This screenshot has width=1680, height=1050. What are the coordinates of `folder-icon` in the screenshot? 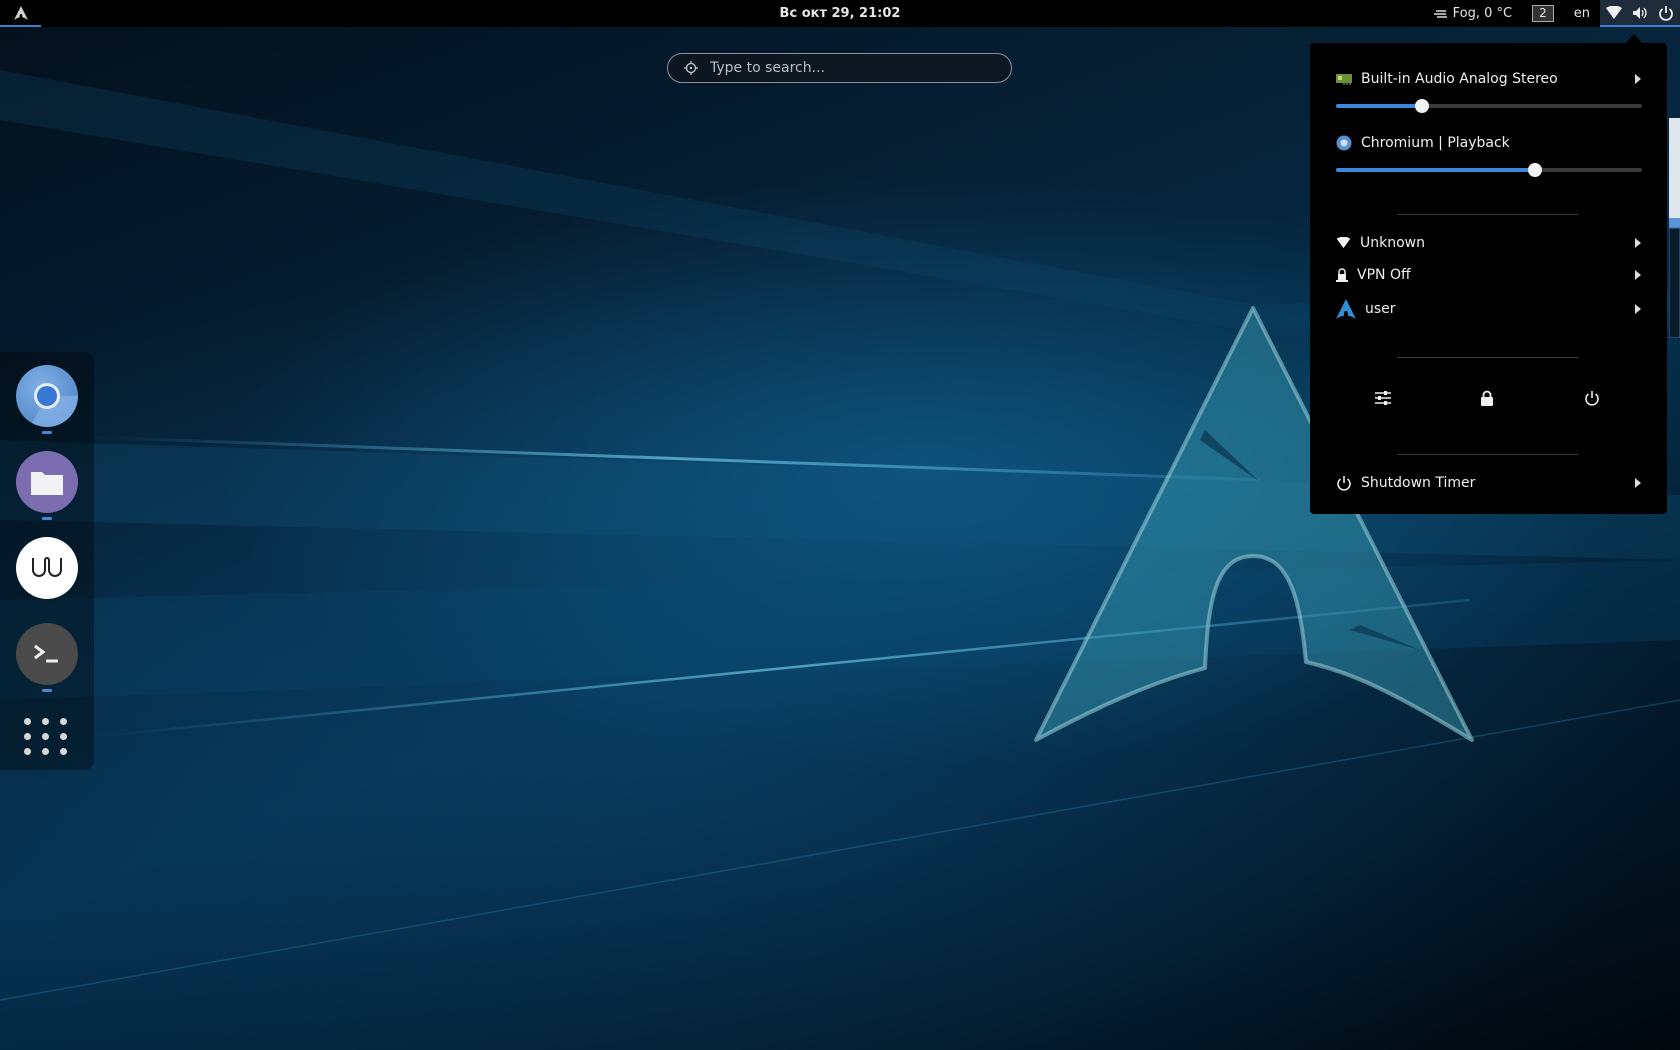 It's located at (47, 483).